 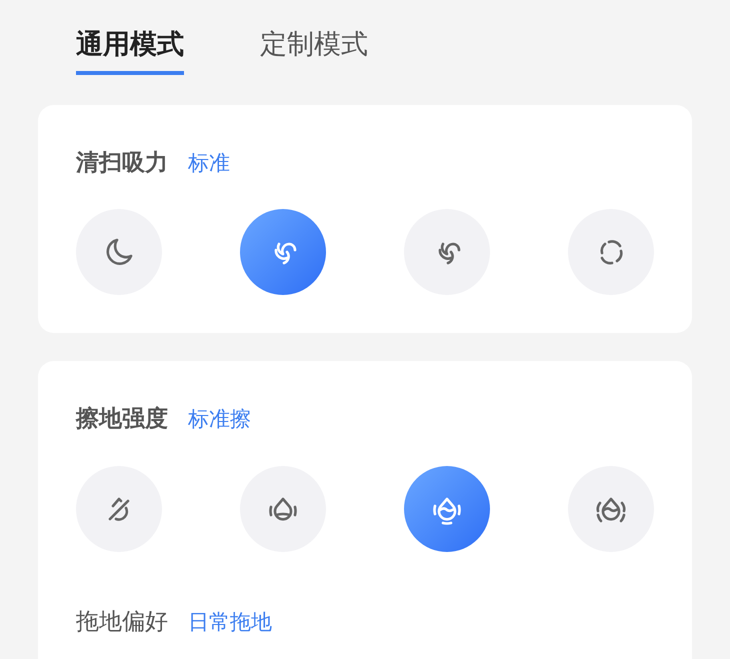 I want to click on section-title: 擦地强度, so click(x=122, y=418).